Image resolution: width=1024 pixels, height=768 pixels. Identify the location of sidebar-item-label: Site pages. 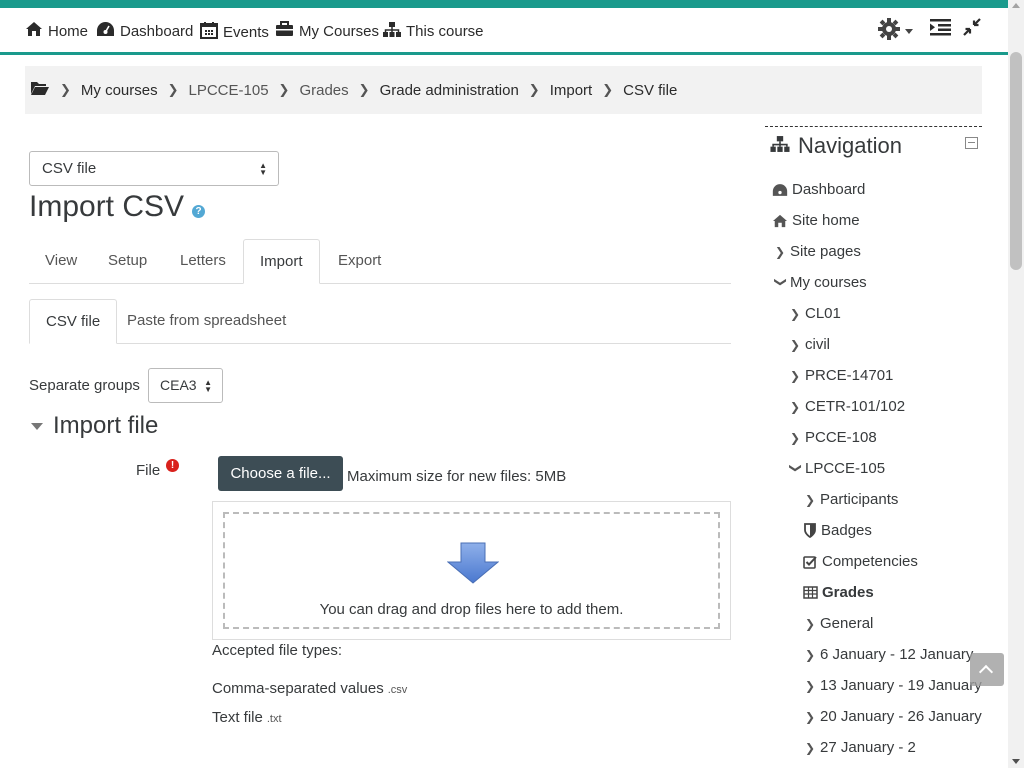
(825, 251).